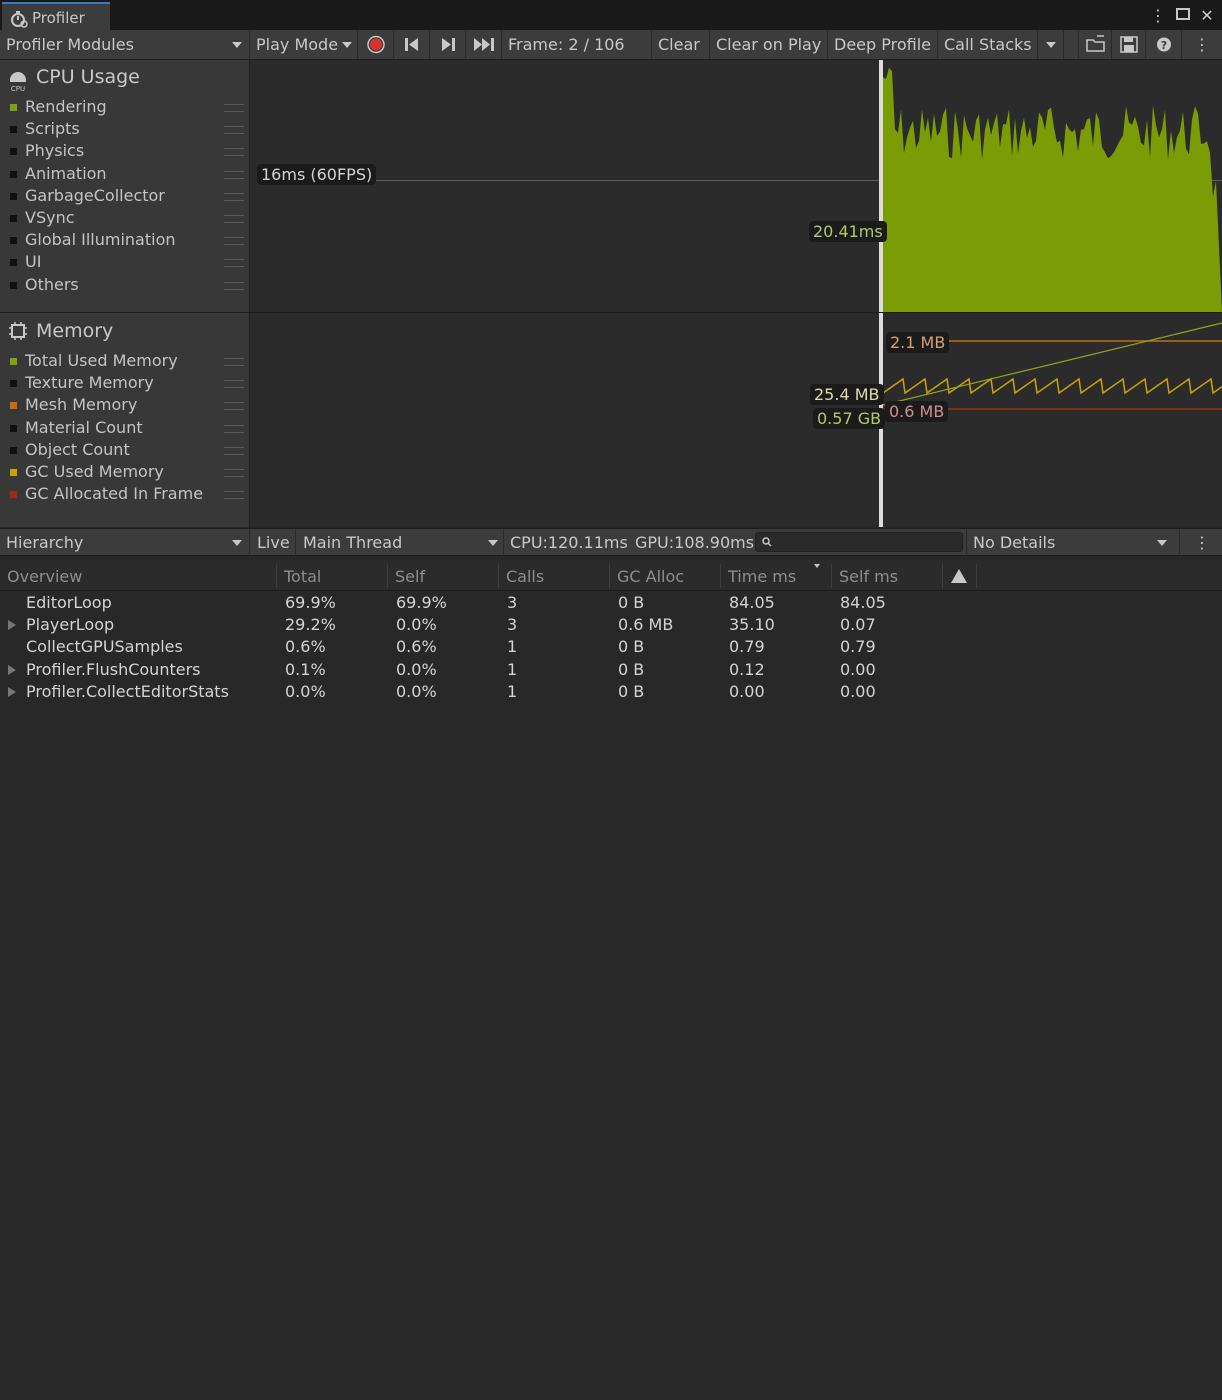  What do you see at coordinates (611, 625) in the screenshot?
I see `table-row: PlayerLoop 29.2% 0.0% 3 0.6 MB 35.10 0.07` at bounding box center [611, 625].